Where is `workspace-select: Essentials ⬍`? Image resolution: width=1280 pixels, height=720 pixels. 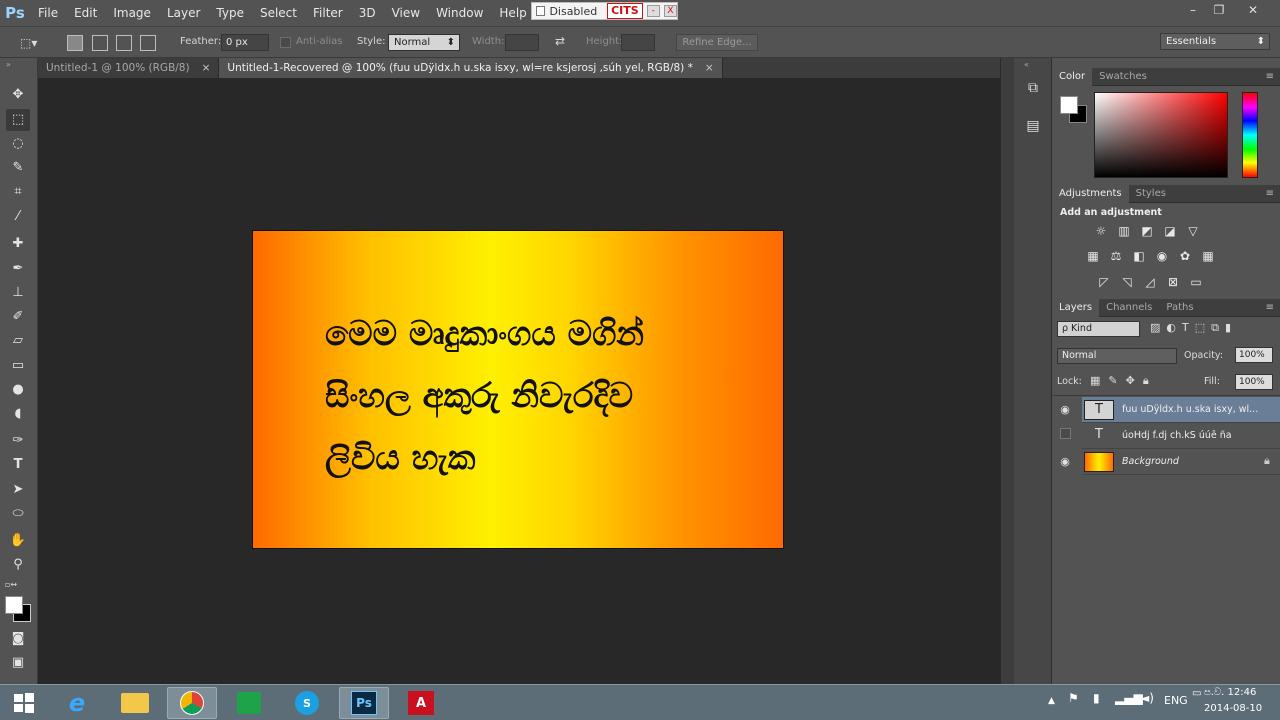 workspace-select: Essentials ⬍ is located at coordinates (1215, 41).